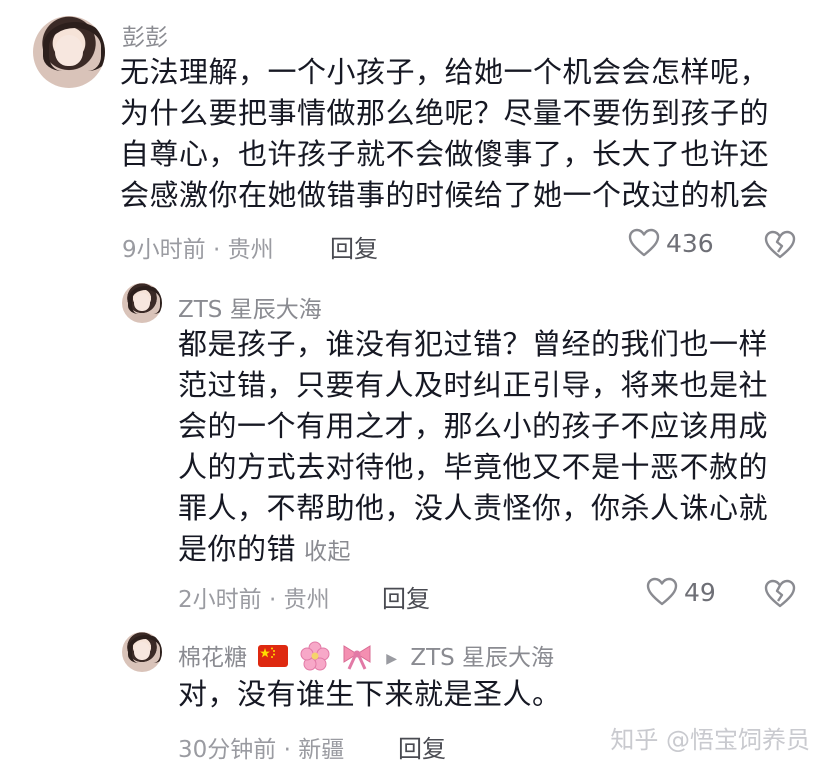  Describe the element at coordinates (473, 426) in the screenshot. I see `comment-line: 会的一个有用之才，那么小的孩子不应该用成` at that location.